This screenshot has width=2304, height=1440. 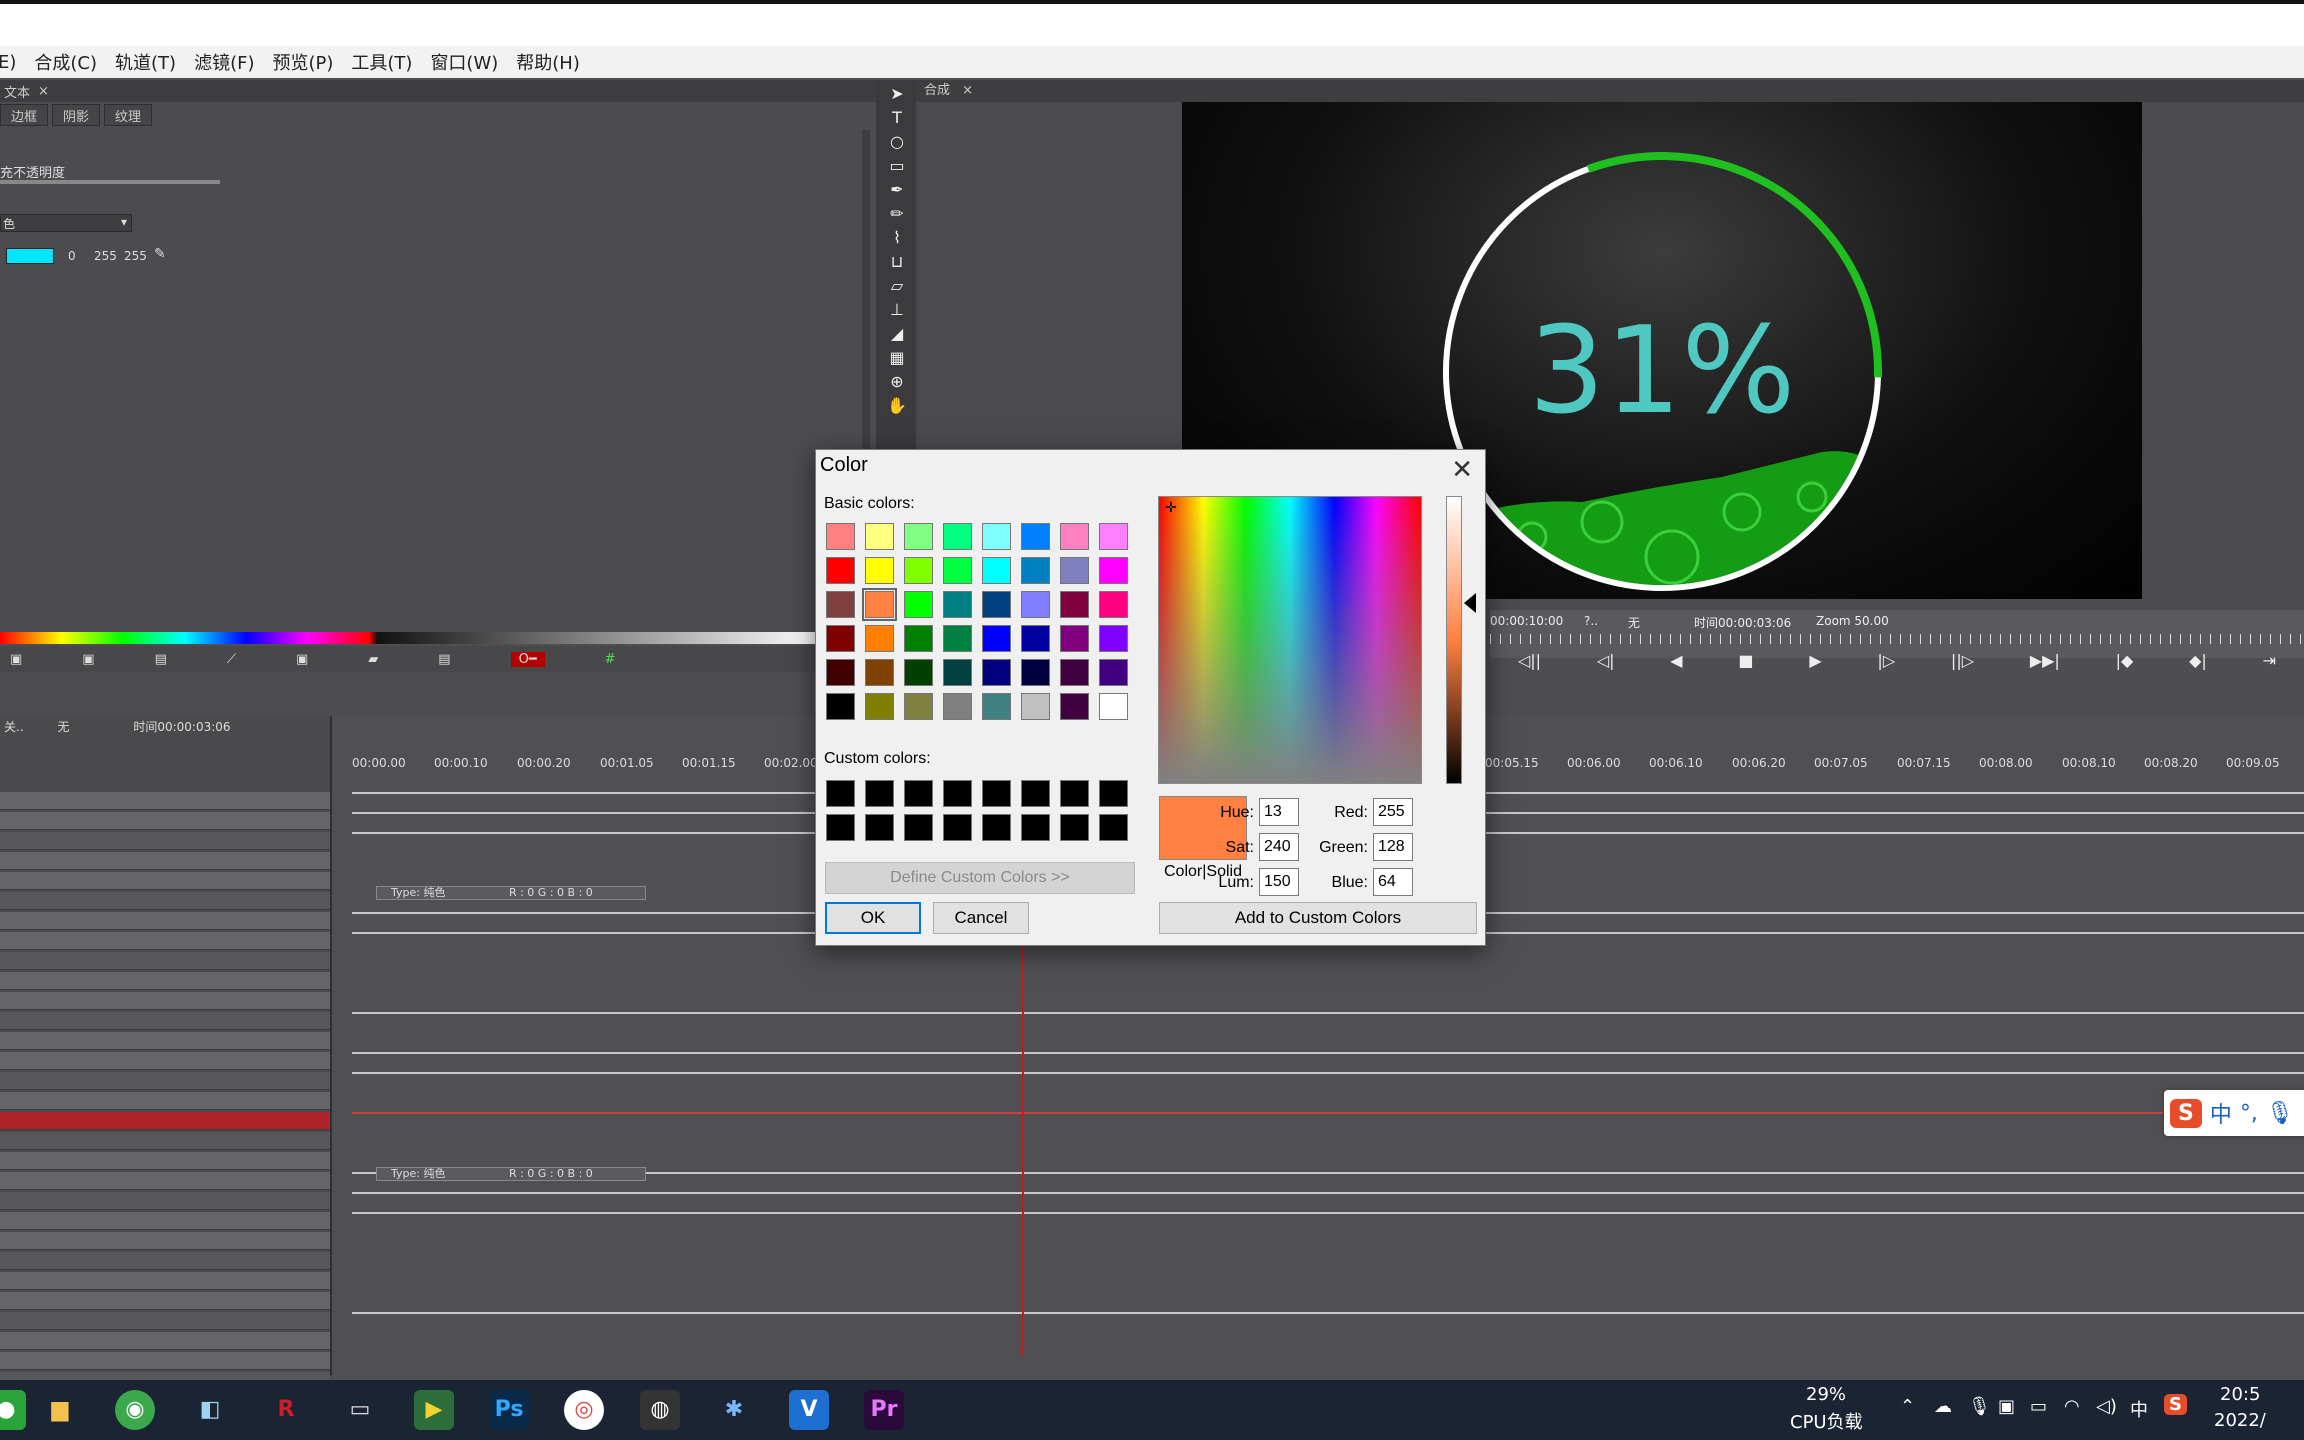 What do you see at coordinates (897, 214) in the screenshot?
I see `pencil-icon: ✏` at bounding box center [897, 214].